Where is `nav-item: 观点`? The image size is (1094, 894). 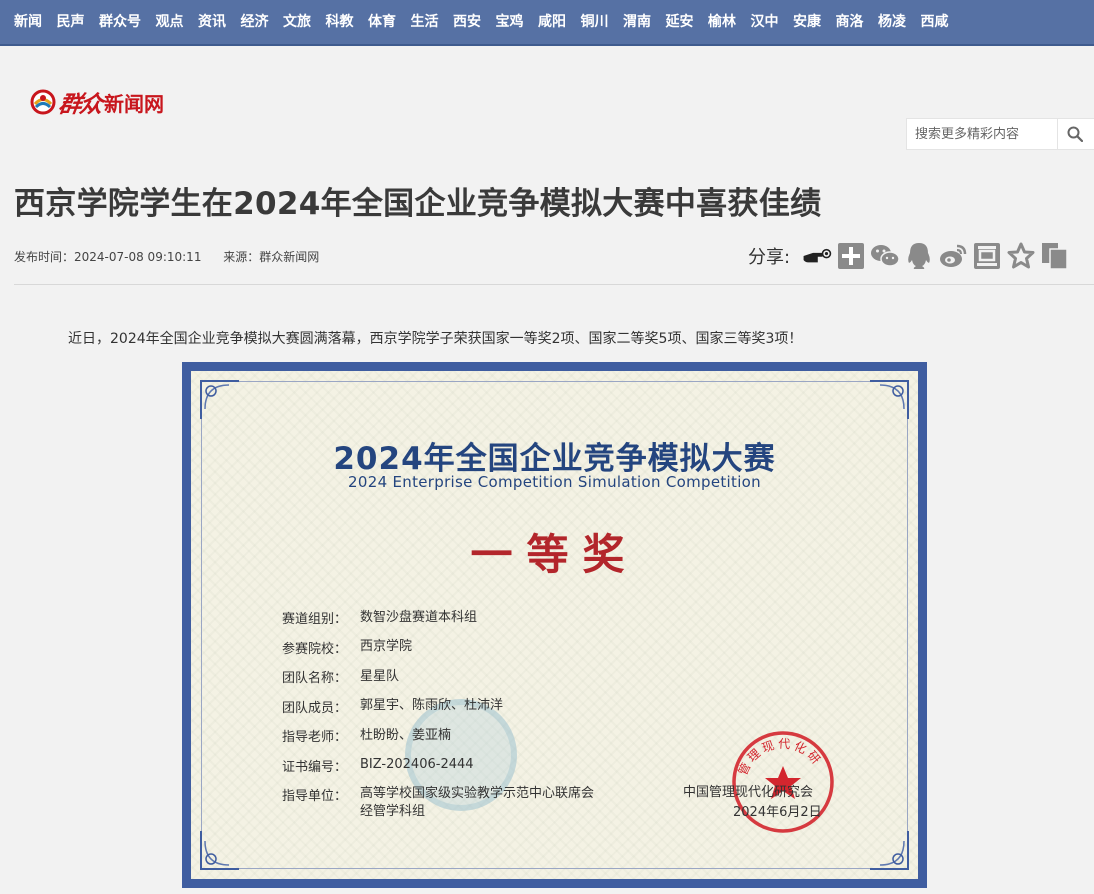 nav-item: 观点 is located at coordinates (170, 21).